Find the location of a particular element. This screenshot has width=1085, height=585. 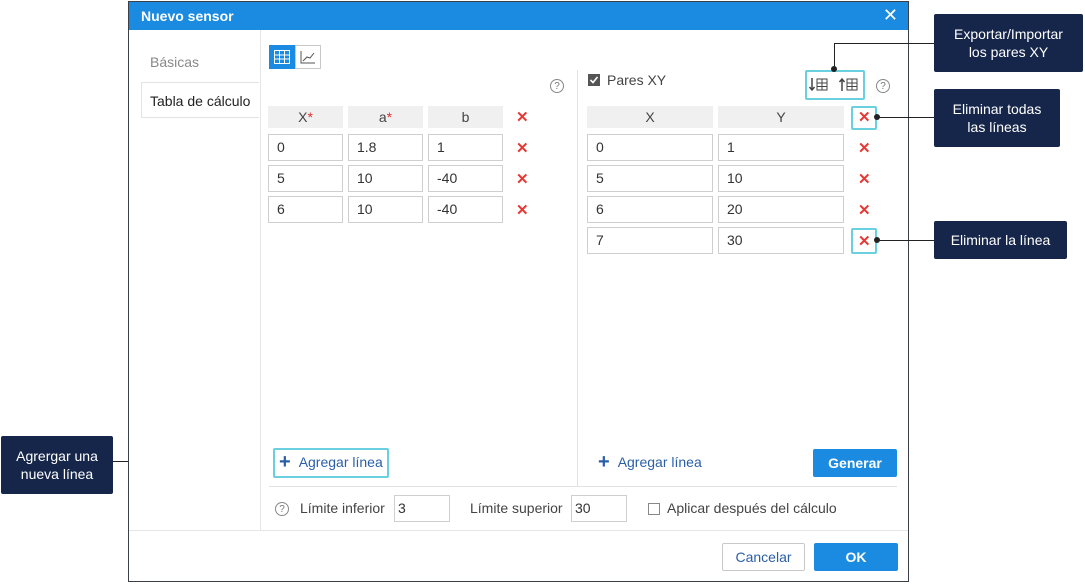

callout-export-dot is located at coordinates (834, 69).